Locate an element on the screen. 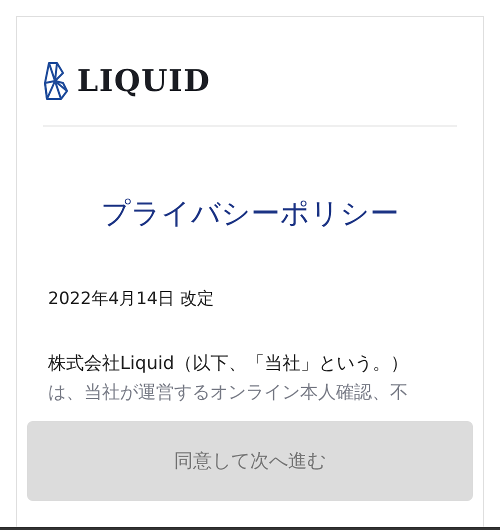 The width and height of the screenshot is (500, 530). paragraph-line: は、当社が運営するオンライン本人確認、不 is located at coordinates (228, 393).